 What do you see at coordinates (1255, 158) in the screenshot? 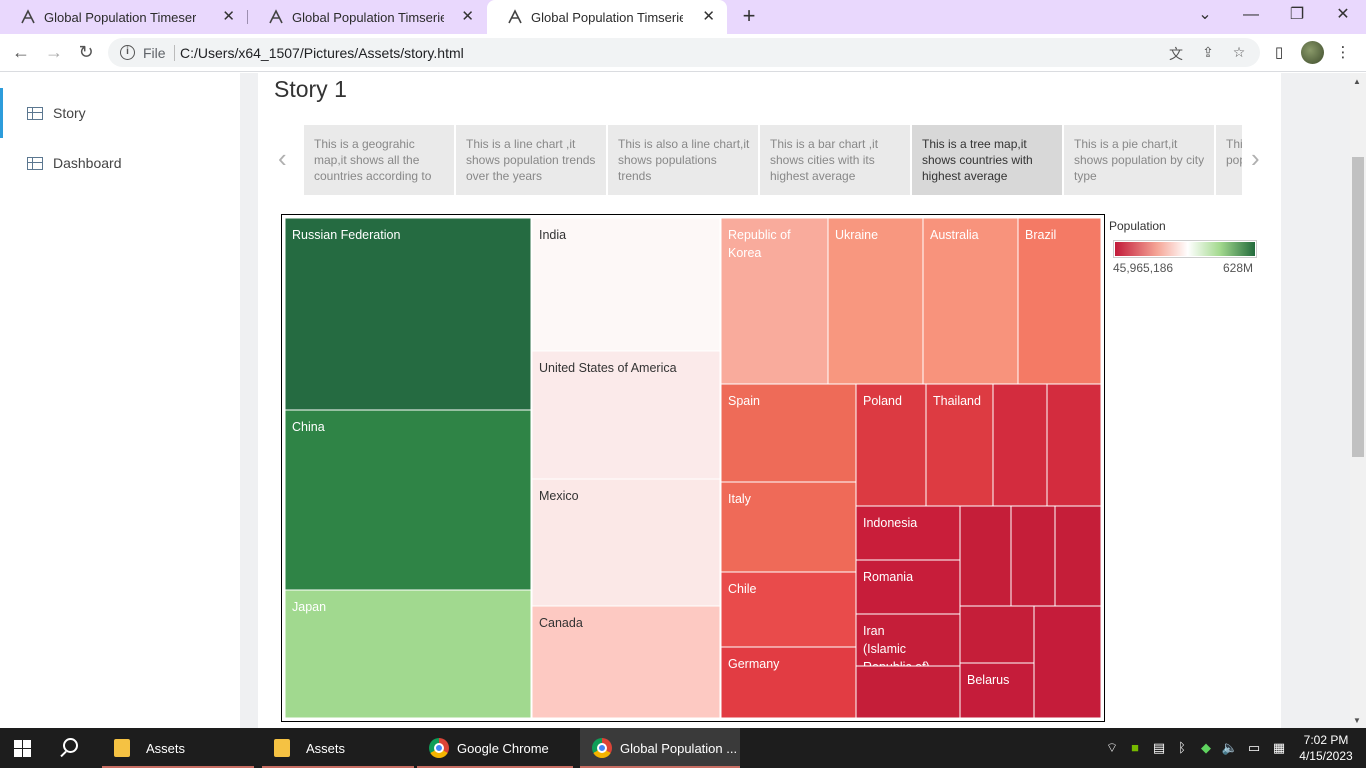
I see `chevron-right-icon: ›` at bounding box center [1255, 158].